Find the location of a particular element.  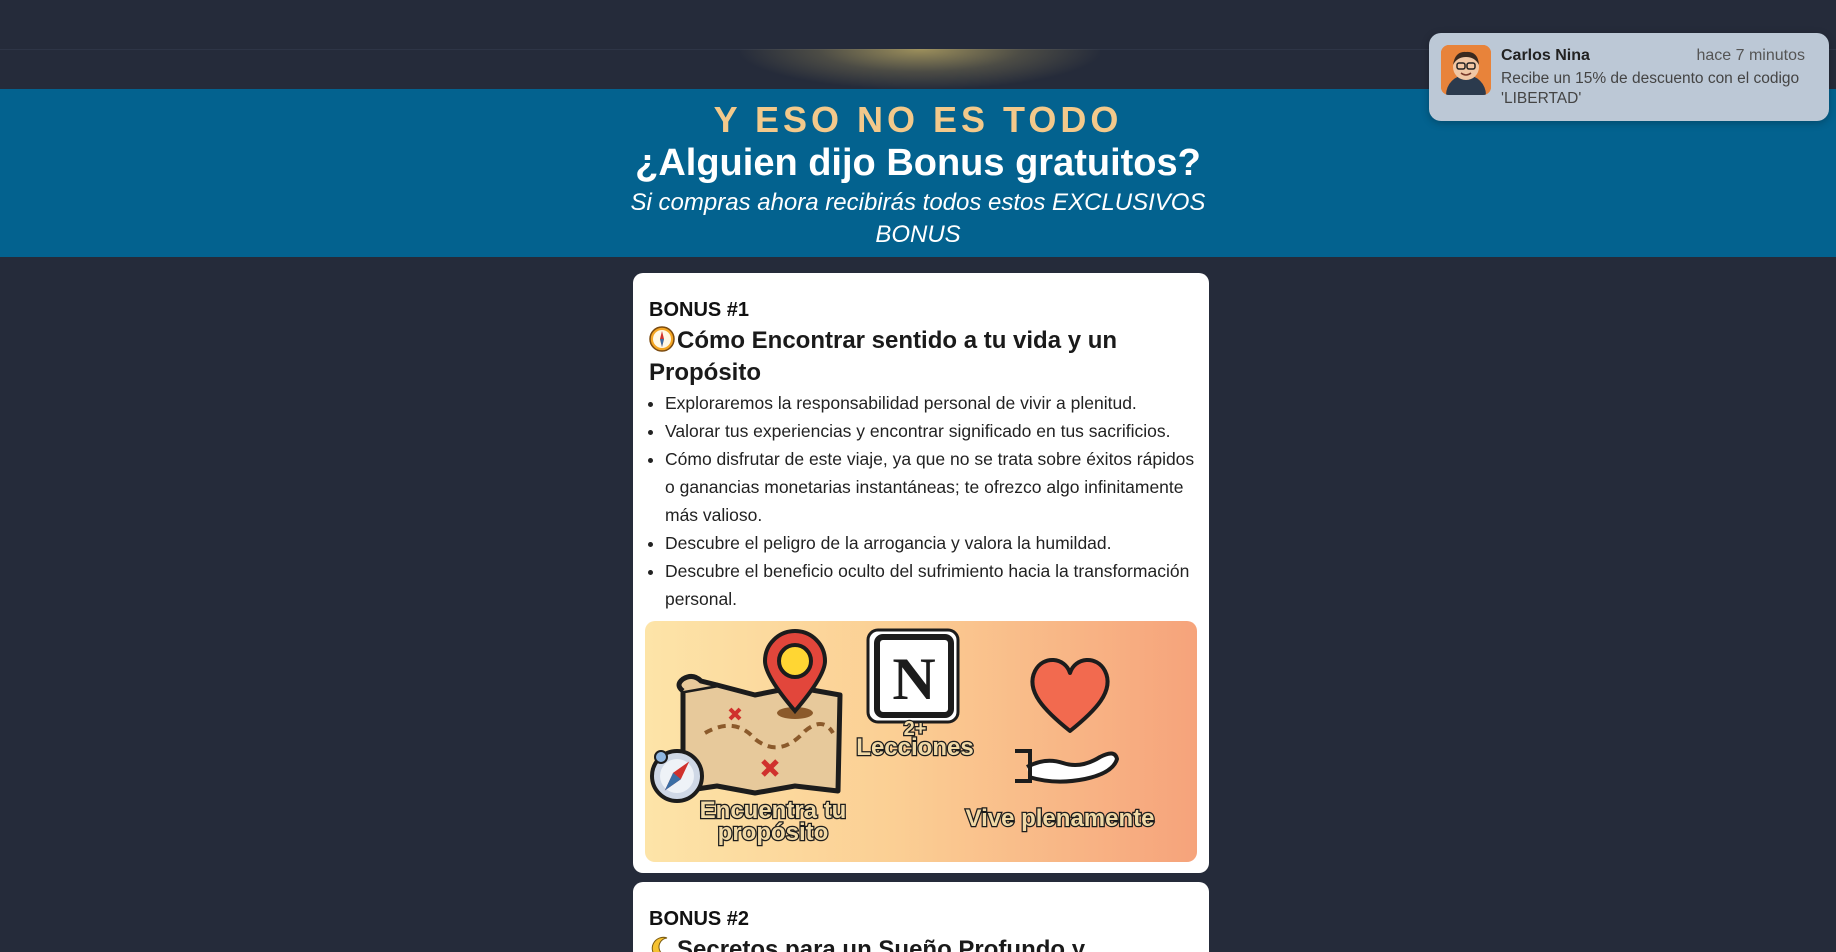

logo-letter: N is located at coordinates (913, 679).